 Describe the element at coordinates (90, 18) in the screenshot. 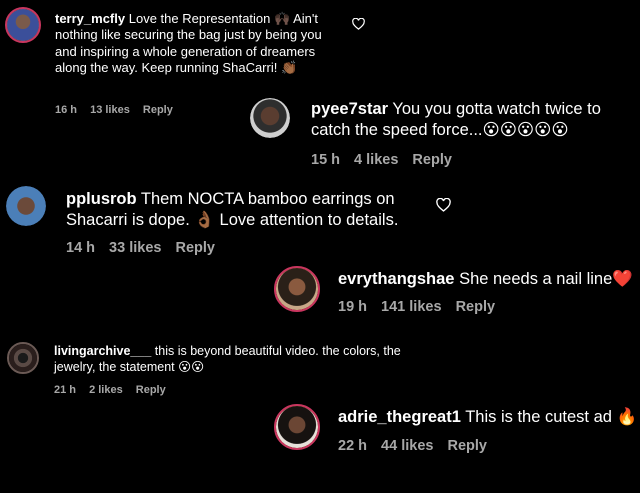

I see `comment-username: terry_mcfly` at that location.